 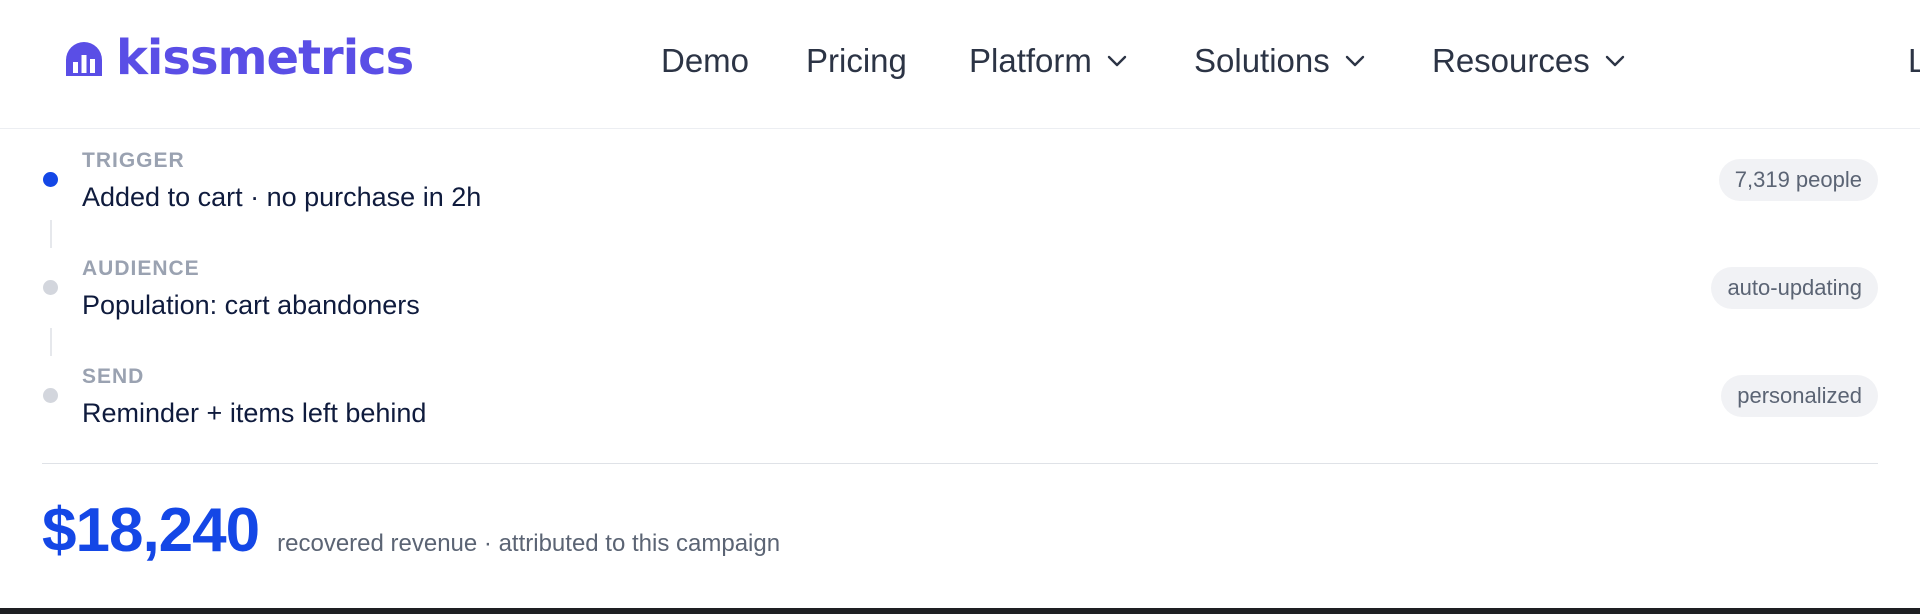 I want to click on step-dot-active, so click(x=50, y=179).